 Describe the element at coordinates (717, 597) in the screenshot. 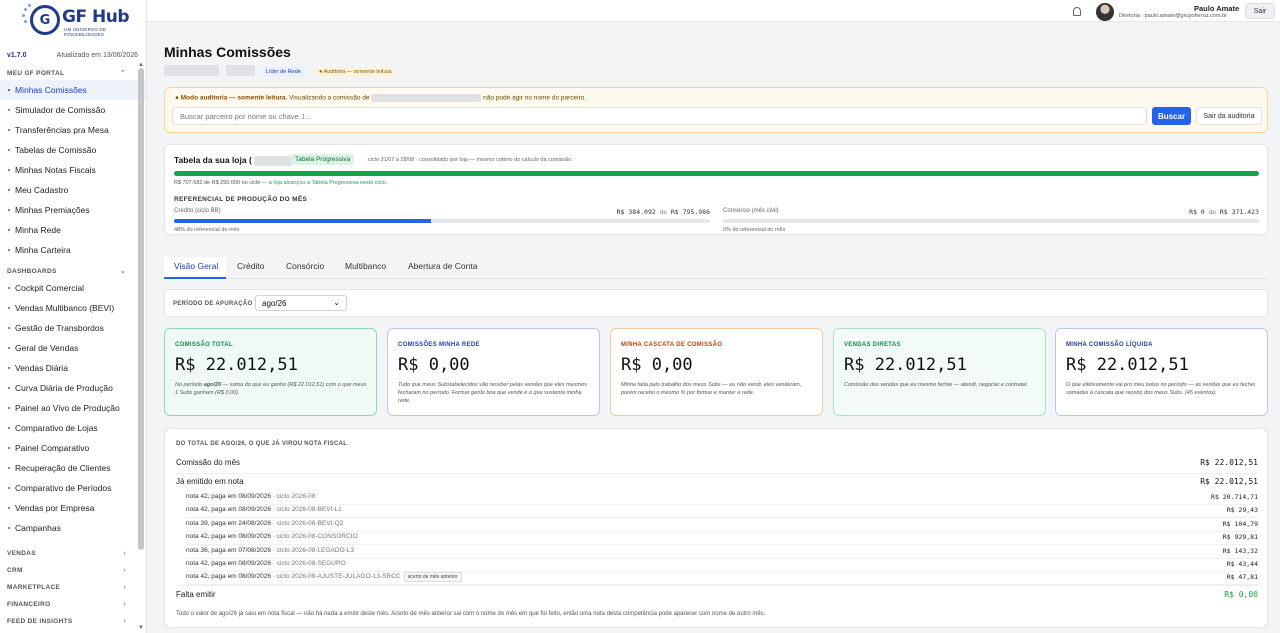

I see `falta-emitir-row: Falta emitir R$ 0,00` at that location.